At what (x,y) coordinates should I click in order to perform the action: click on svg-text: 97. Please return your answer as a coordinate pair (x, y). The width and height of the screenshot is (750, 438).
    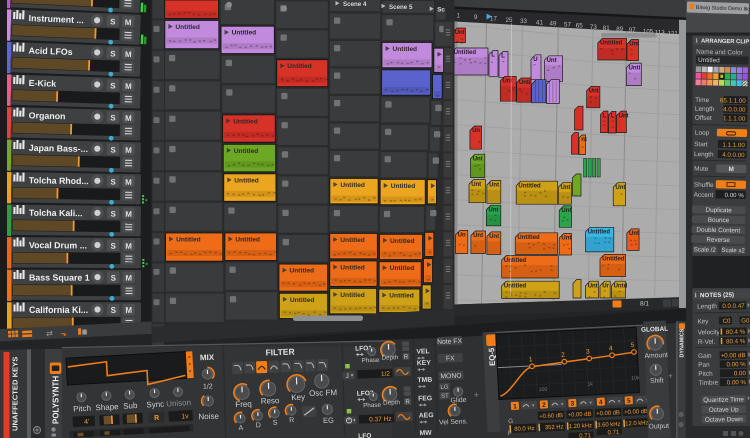
    Looking at the image, I should click on (632, 30).